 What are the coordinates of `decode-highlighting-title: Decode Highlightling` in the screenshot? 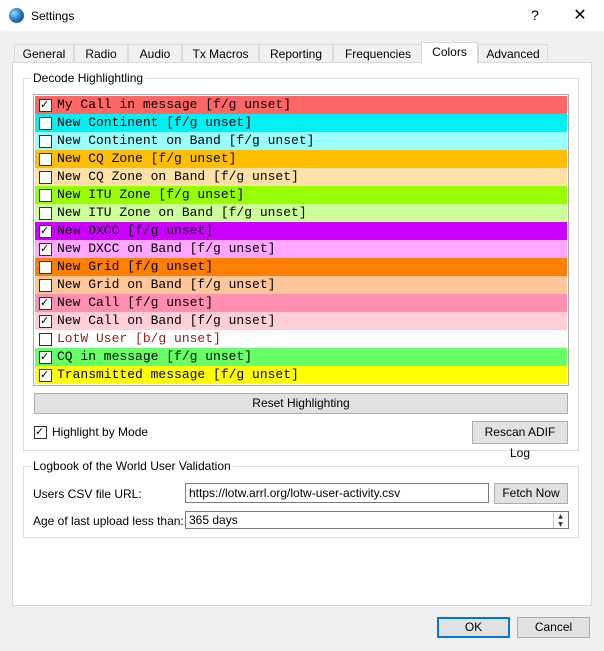 It's located at (88, 78).